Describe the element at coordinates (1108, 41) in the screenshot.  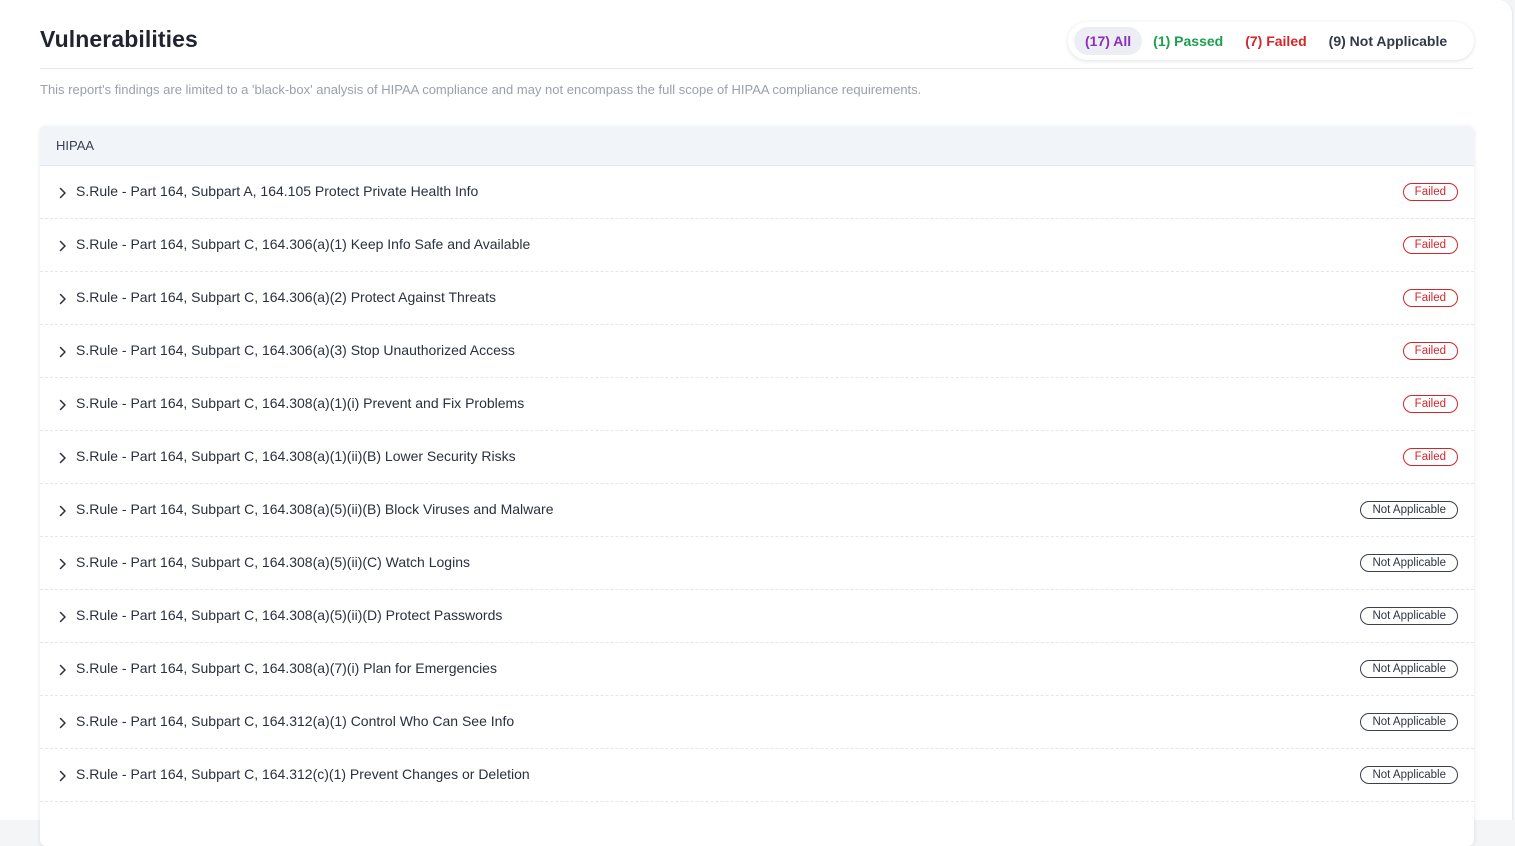
I see `filter-tab-all: (17) All` at that location.